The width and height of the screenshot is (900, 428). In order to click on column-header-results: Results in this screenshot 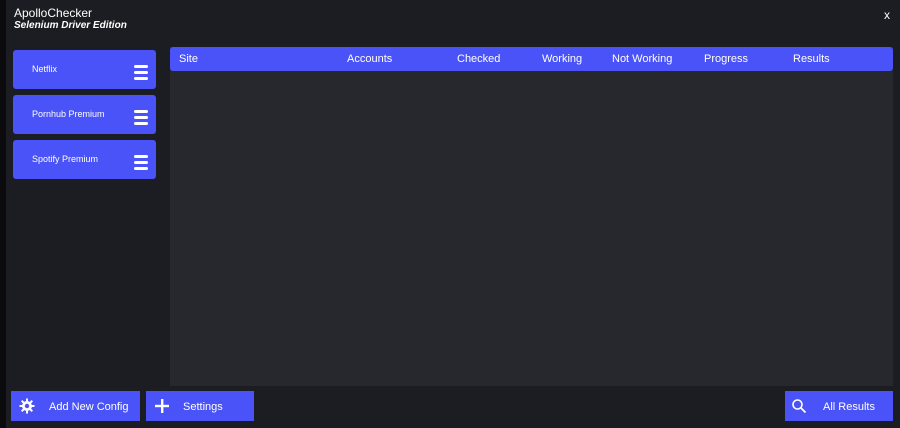, I will do `click(811, 59)`.